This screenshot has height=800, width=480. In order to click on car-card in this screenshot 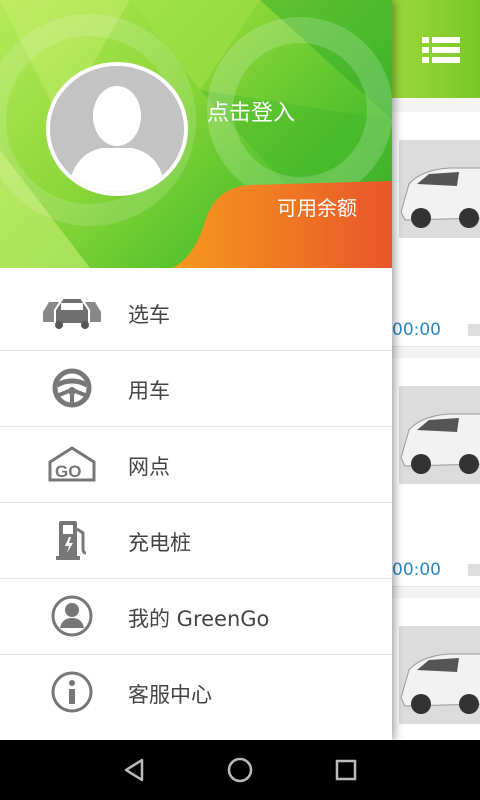, I will do `click(435, 669)`.